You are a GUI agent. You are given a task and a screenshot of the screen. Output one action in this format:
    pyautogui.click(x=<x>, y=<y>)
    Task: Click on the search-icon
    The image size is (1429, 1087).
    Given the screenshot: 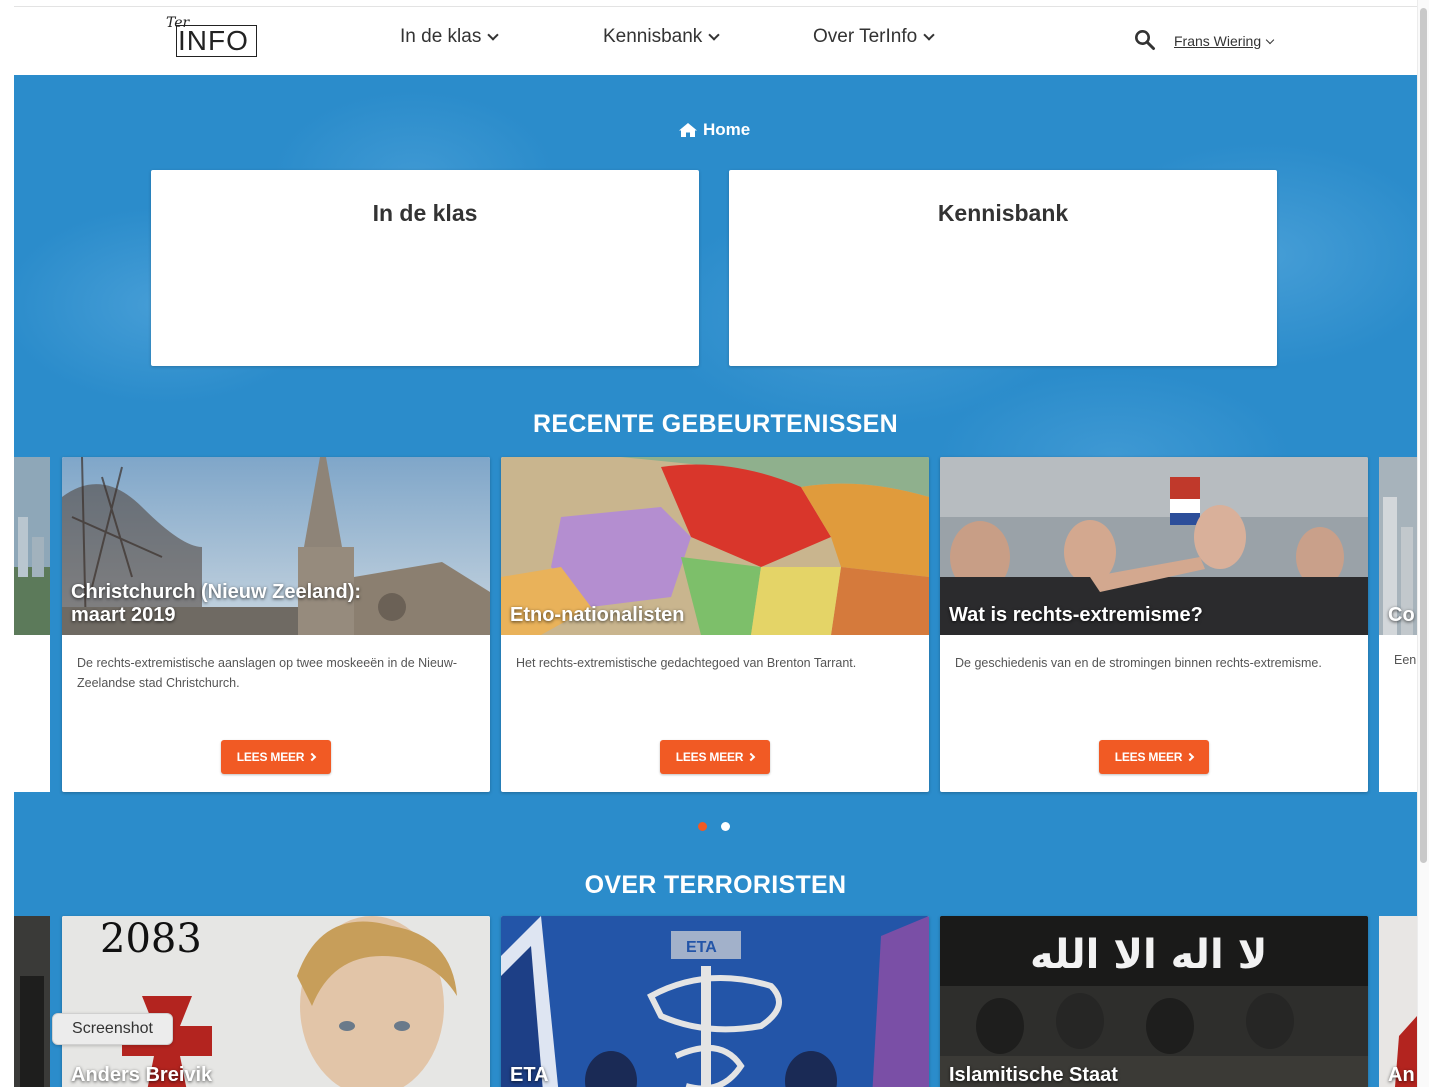 What is the action you would take?
    pyautogui.click(x=1145, y=40)
    